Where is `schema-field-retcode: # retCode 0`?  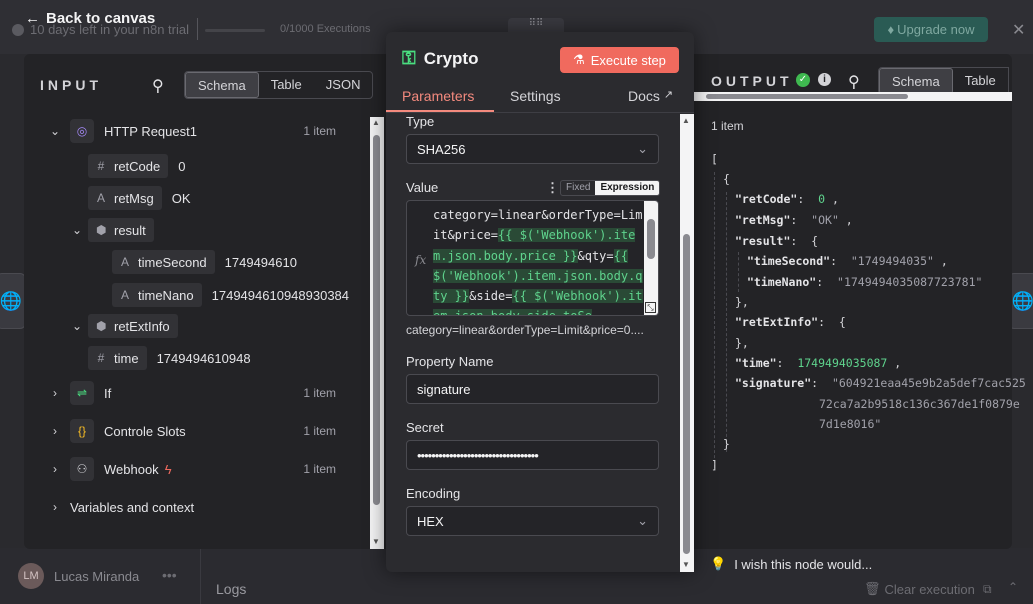
schema-field-retcode: # retCode 0 is located at coordinates (136, 166).